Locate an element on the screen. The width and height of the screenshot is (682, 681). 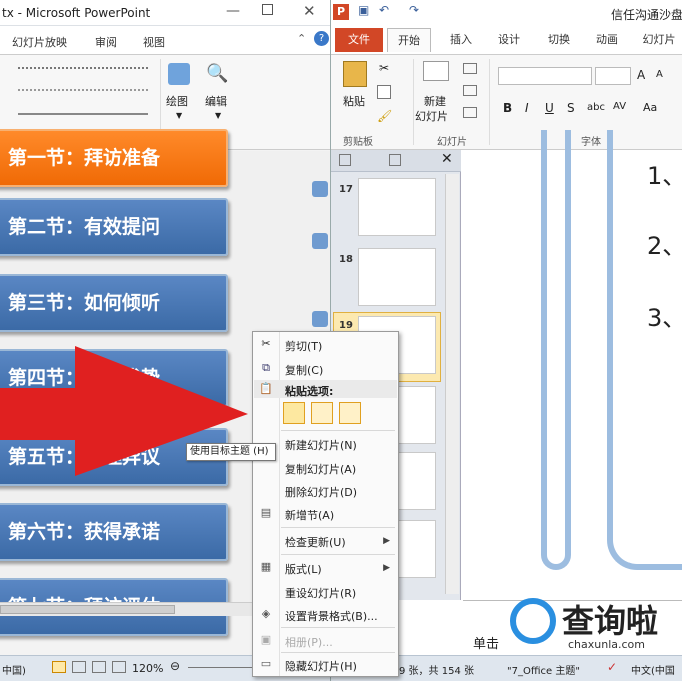
binoculars-icon: 🔍 is located at coordinates (217, 73).